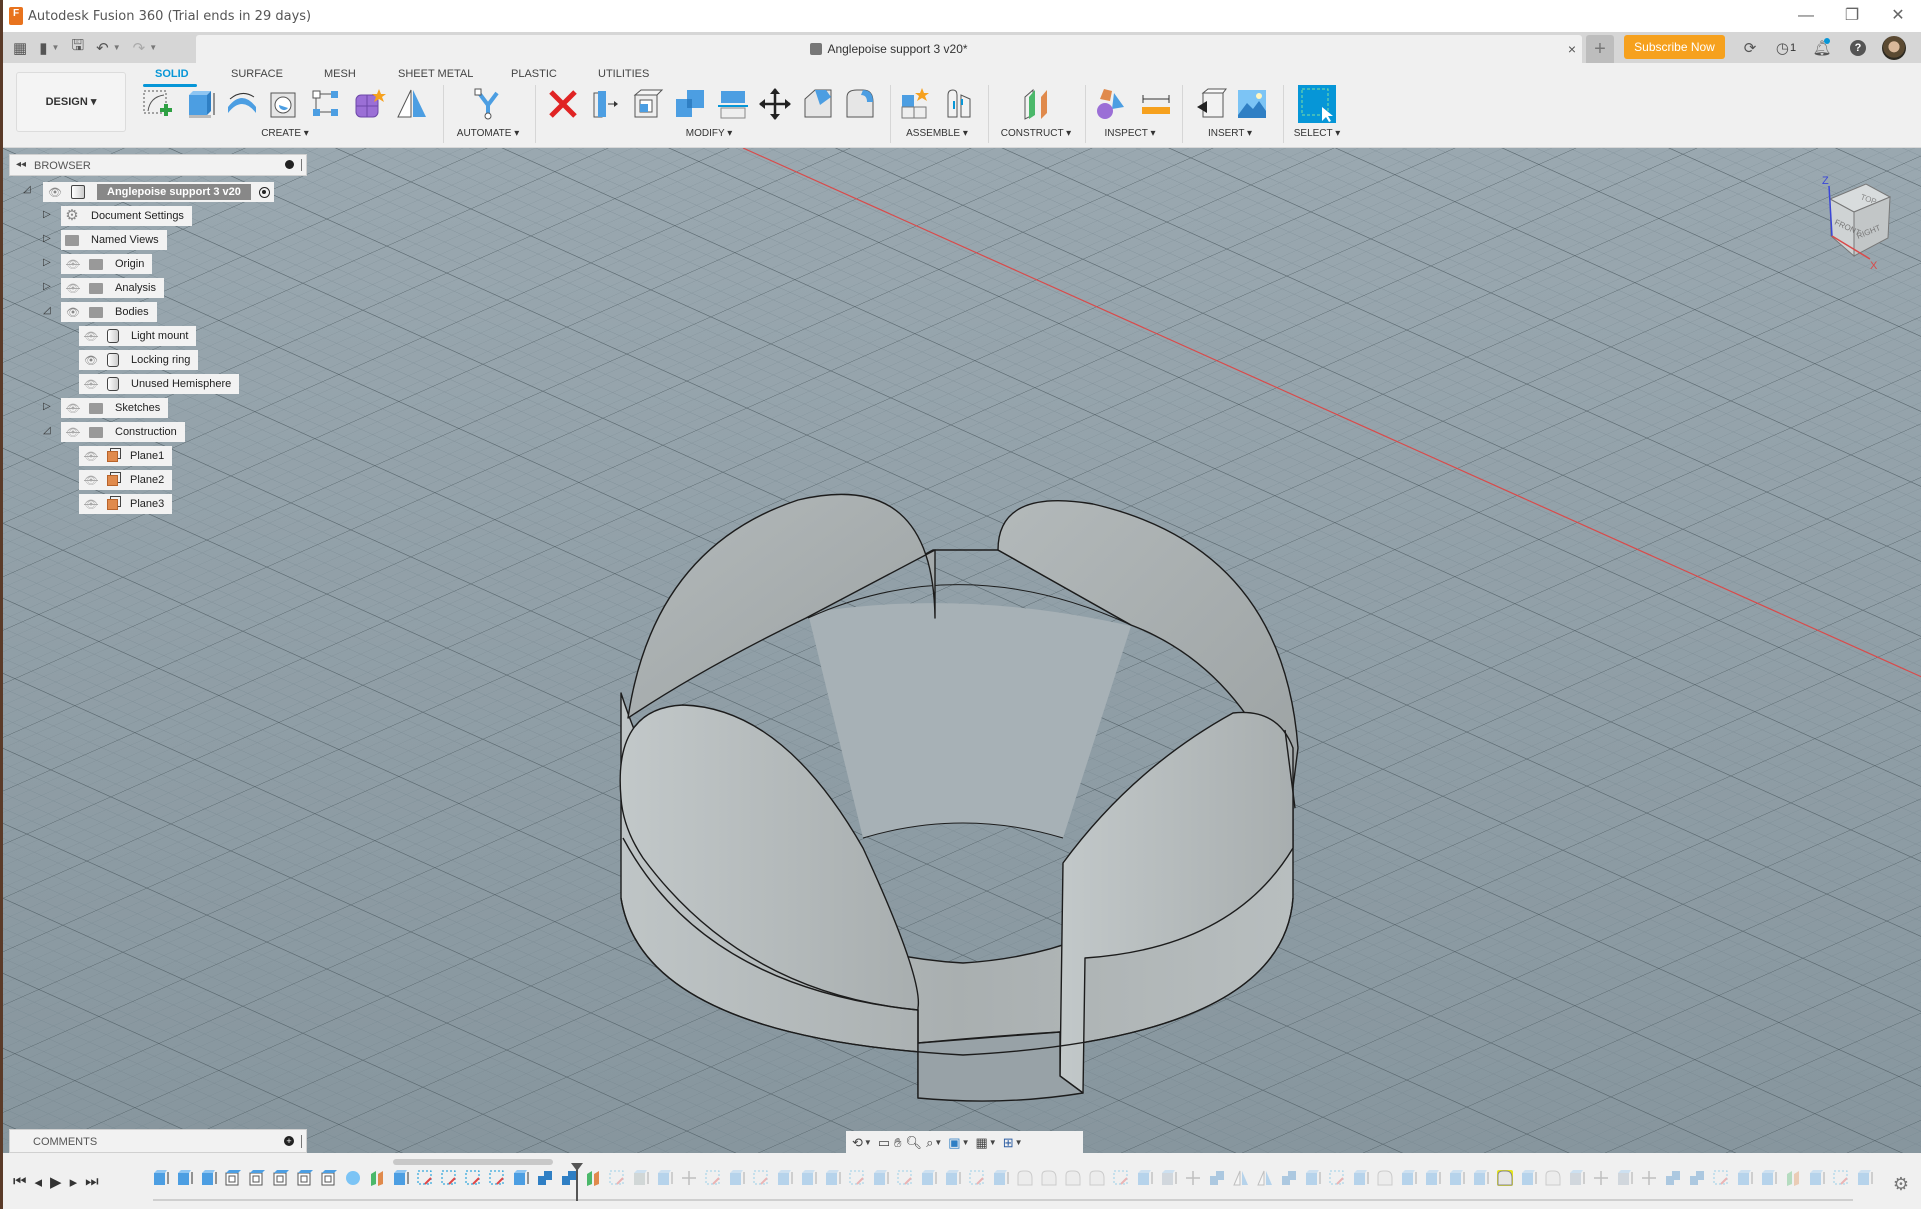 This screenshot has width=1921, height=1209. Describe the element at coordinates (43, 48) in the screenshot. I see `file-icon: ▮` at that location.